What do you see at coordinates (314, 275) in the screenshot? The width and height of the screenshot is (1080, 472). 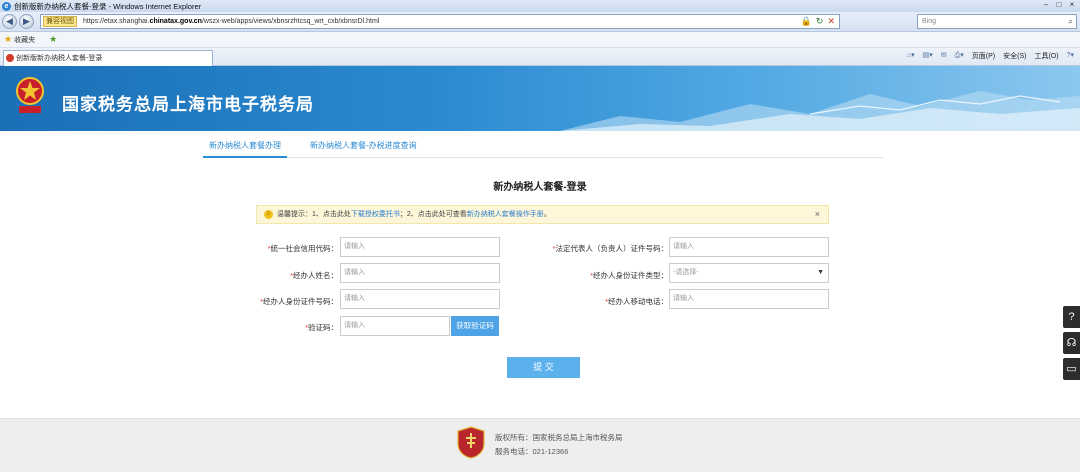 I see `agent-name-label: *经办人姓名：` at bounding box center [314, 275].